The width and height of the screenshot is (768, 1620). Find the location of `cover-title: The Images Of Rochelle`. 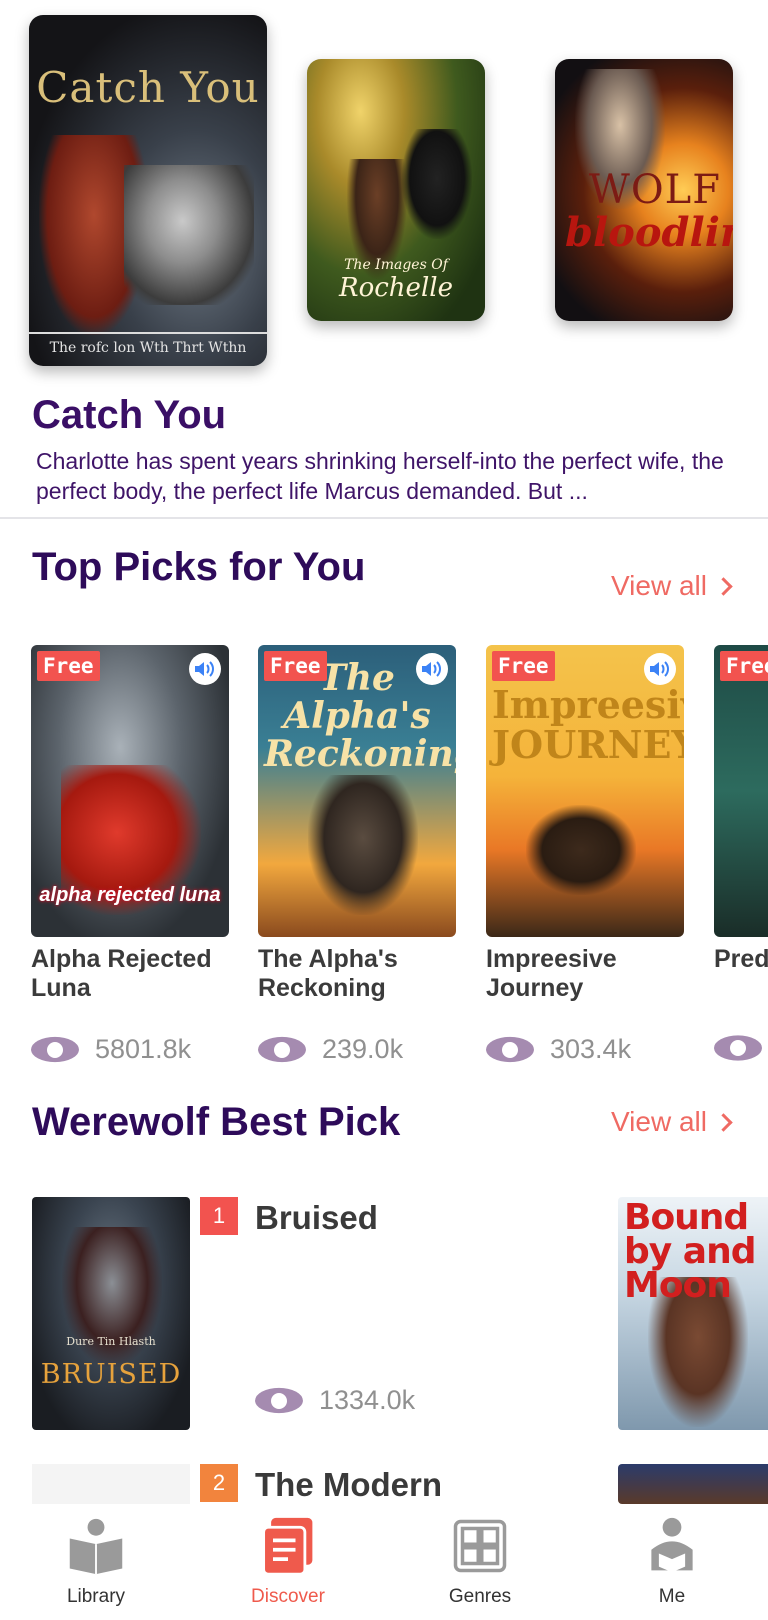

cover-title: The Images Of Rochelle is located at coordinates (396, 280).